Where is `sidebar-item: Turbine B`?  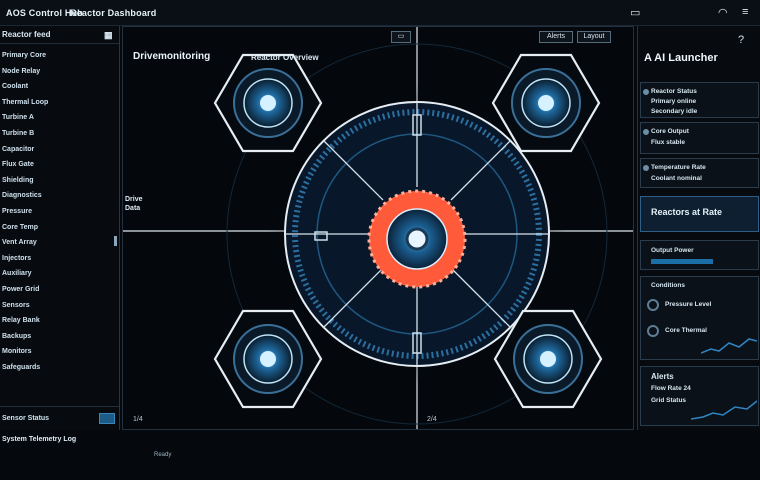 sidebar-item: Turbine B is located at coordinates (60, 134).